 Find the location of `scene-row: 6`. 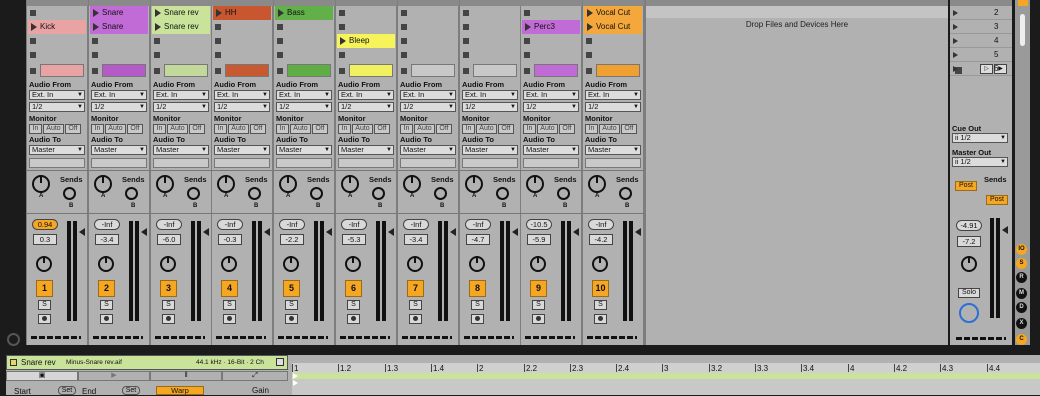

scene-row: 6 is located at coordinates (981, 69).